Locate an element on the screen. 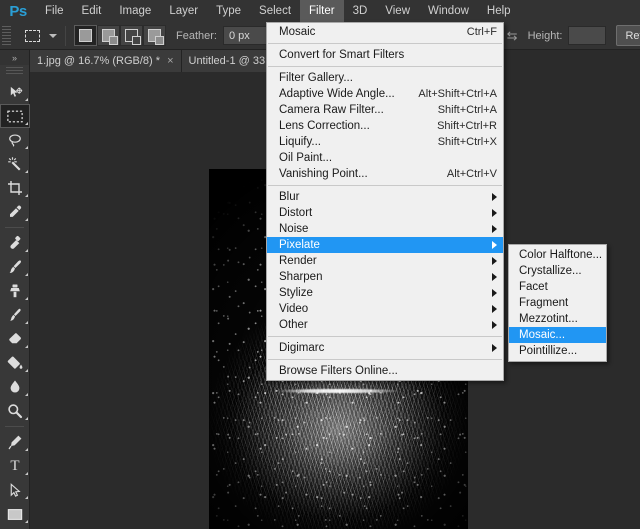  move-tool is located at coordinates (15, 92).